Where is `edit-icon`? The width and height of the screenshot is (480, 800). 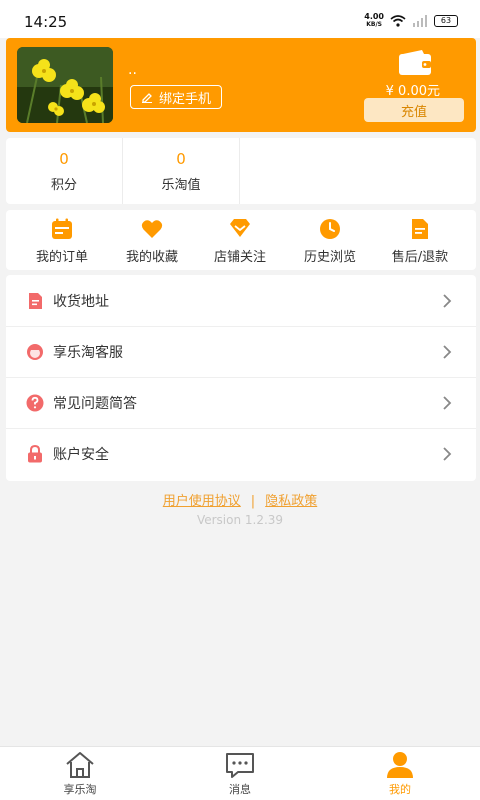
edit-icon is located at coordinates (146, 98).